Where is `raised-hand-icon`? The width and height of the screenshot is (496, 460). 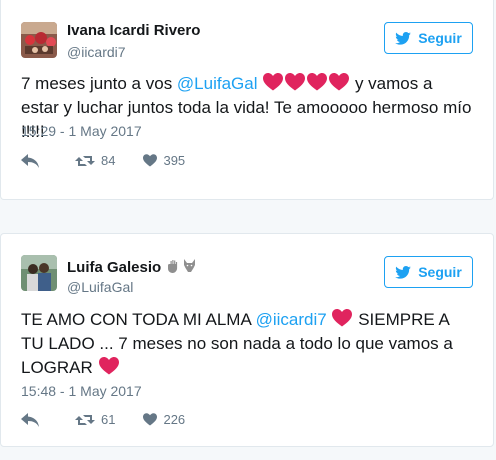
raised-hand-icon is located at coordinates (173, 266).